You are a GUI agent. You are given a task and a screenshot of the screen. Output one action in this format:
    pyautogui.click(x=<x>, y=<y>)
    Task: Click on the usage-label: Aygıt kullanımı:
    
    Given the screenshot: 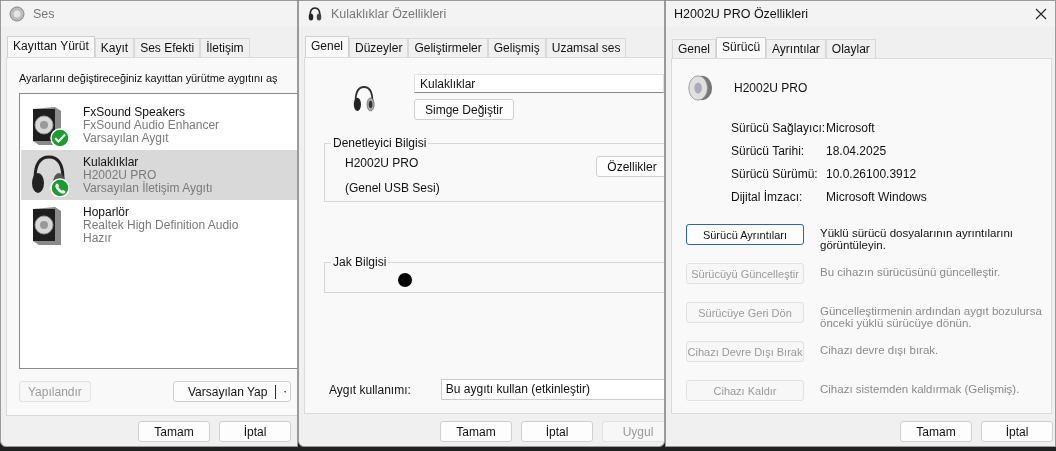 What is the action you would take?
    pyautogui.click(x=370, y=389)
    